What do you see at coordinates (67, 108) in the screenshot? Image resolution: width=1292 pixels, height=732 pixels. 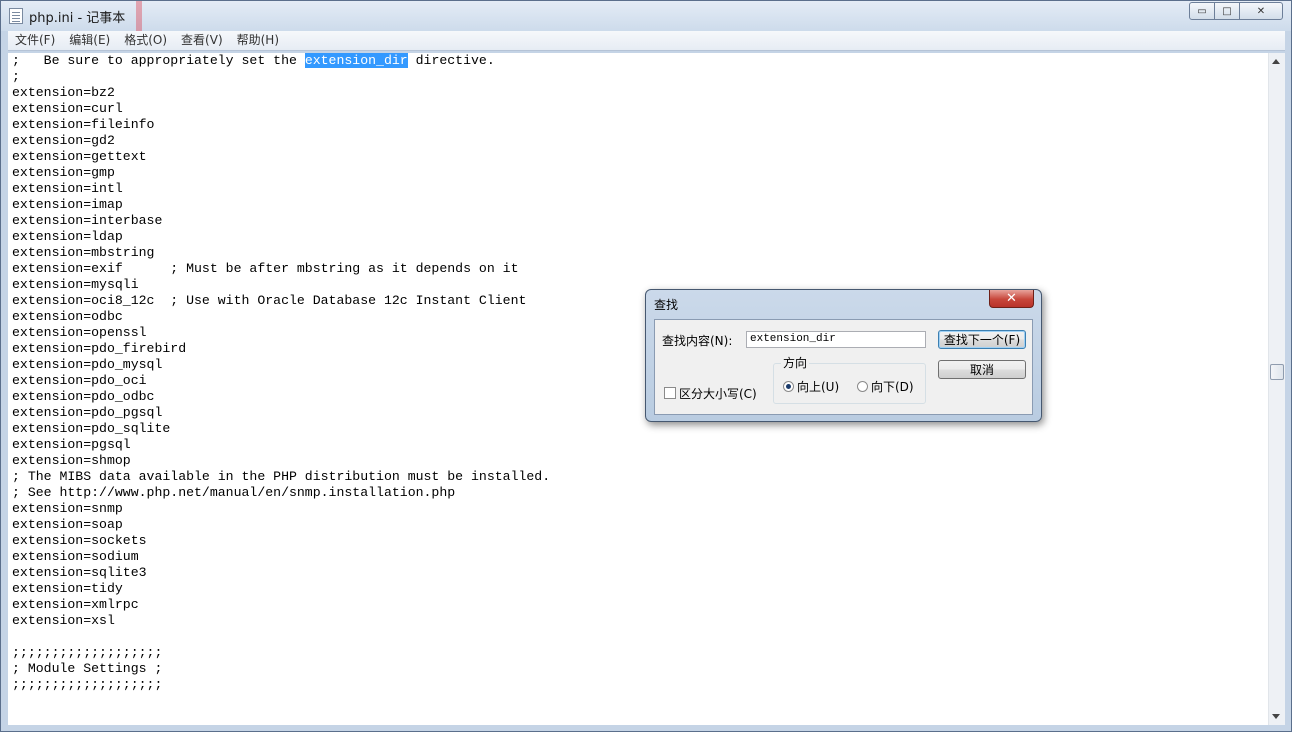 I see `editor-line: extension=curl` at bounding box center [67, 108].